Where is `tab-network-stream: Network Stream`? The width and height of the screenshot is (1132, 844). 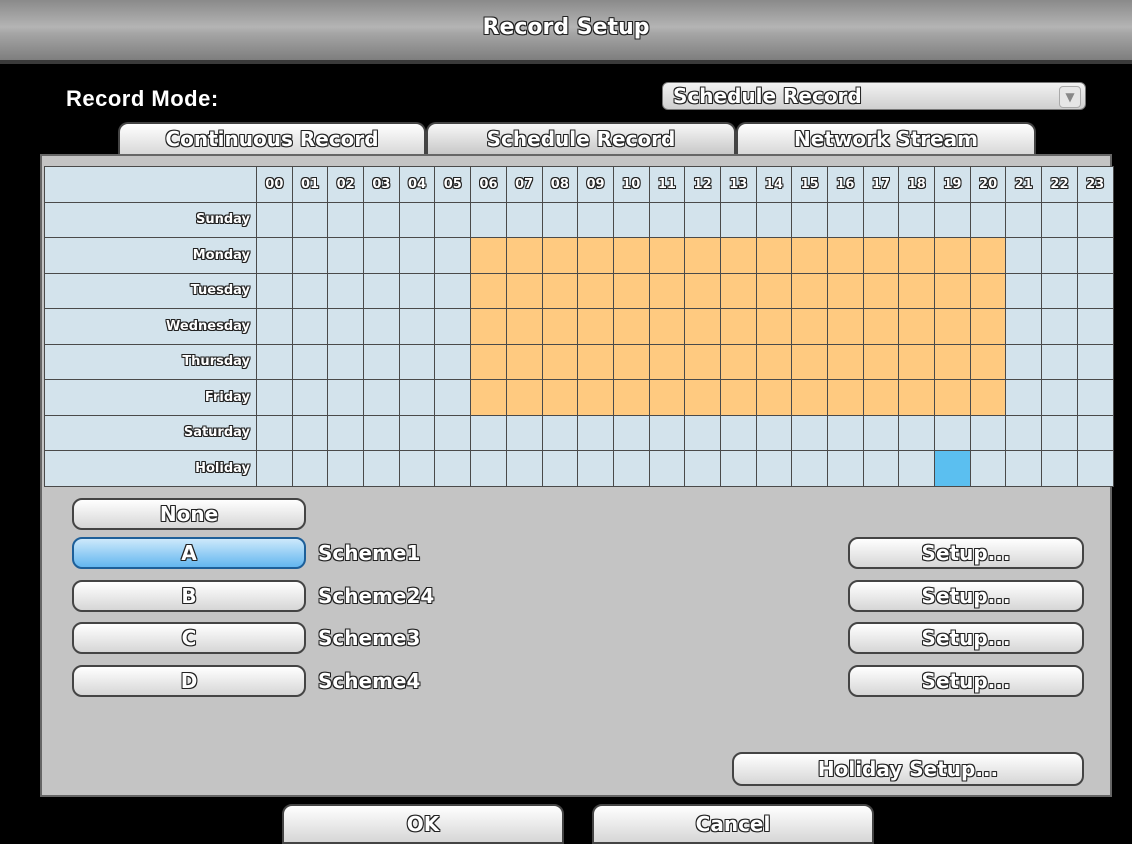 tab-network-stream: Network Stream is located at coordinates (886, 138).